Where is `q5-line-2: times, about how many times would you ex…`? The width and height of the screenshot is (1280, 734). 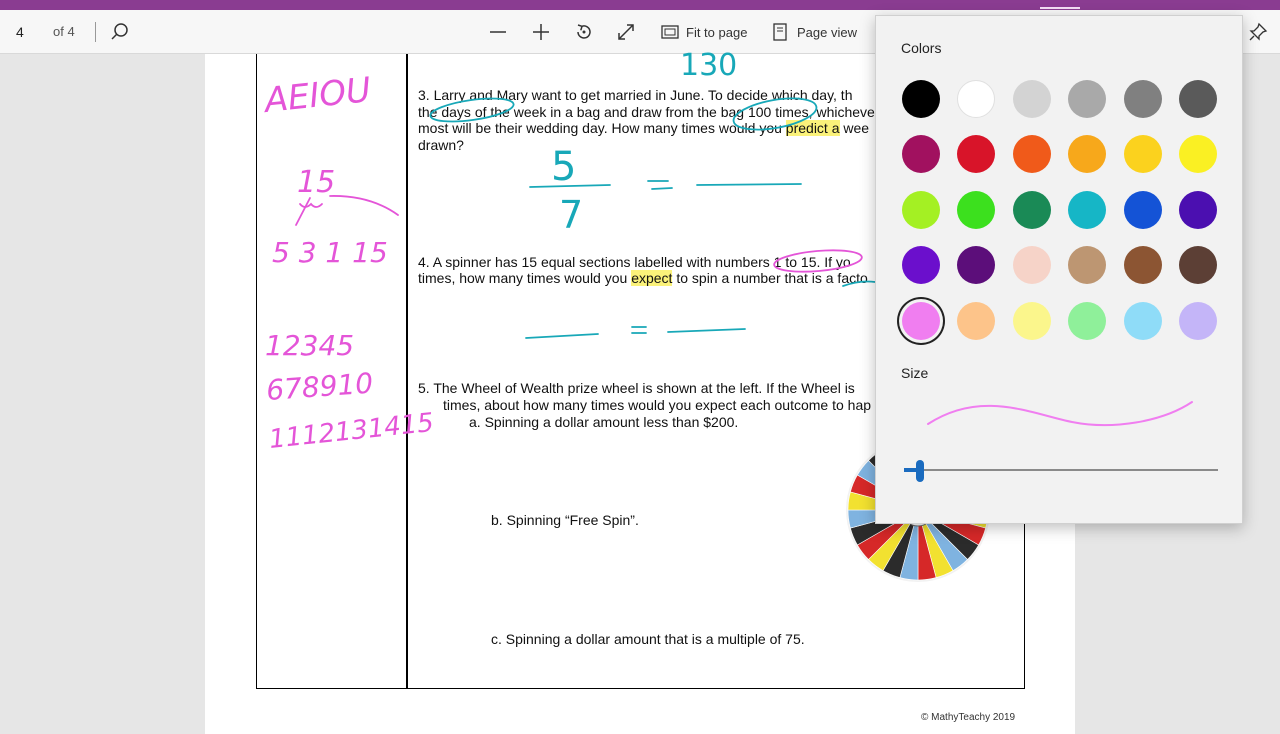 q5-line-2: times, about how many times would you ex… is located at coordinates (657, 405).